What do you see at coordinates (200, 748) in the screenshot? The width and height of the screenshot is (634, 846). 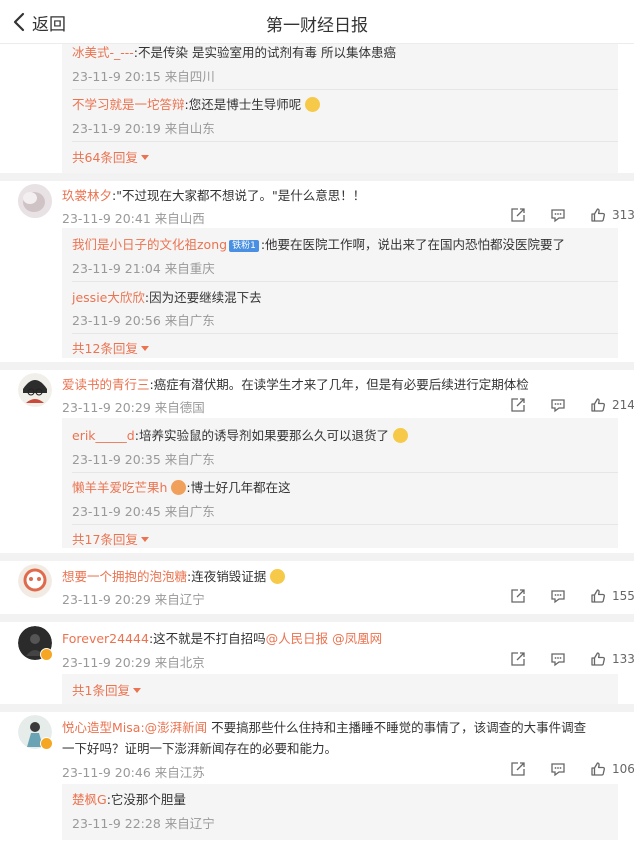 I see `comment-text-line-2: 一下好吗？证明一下澎湃新闻存在的必要和能力。` at bounding box center [200, 748].